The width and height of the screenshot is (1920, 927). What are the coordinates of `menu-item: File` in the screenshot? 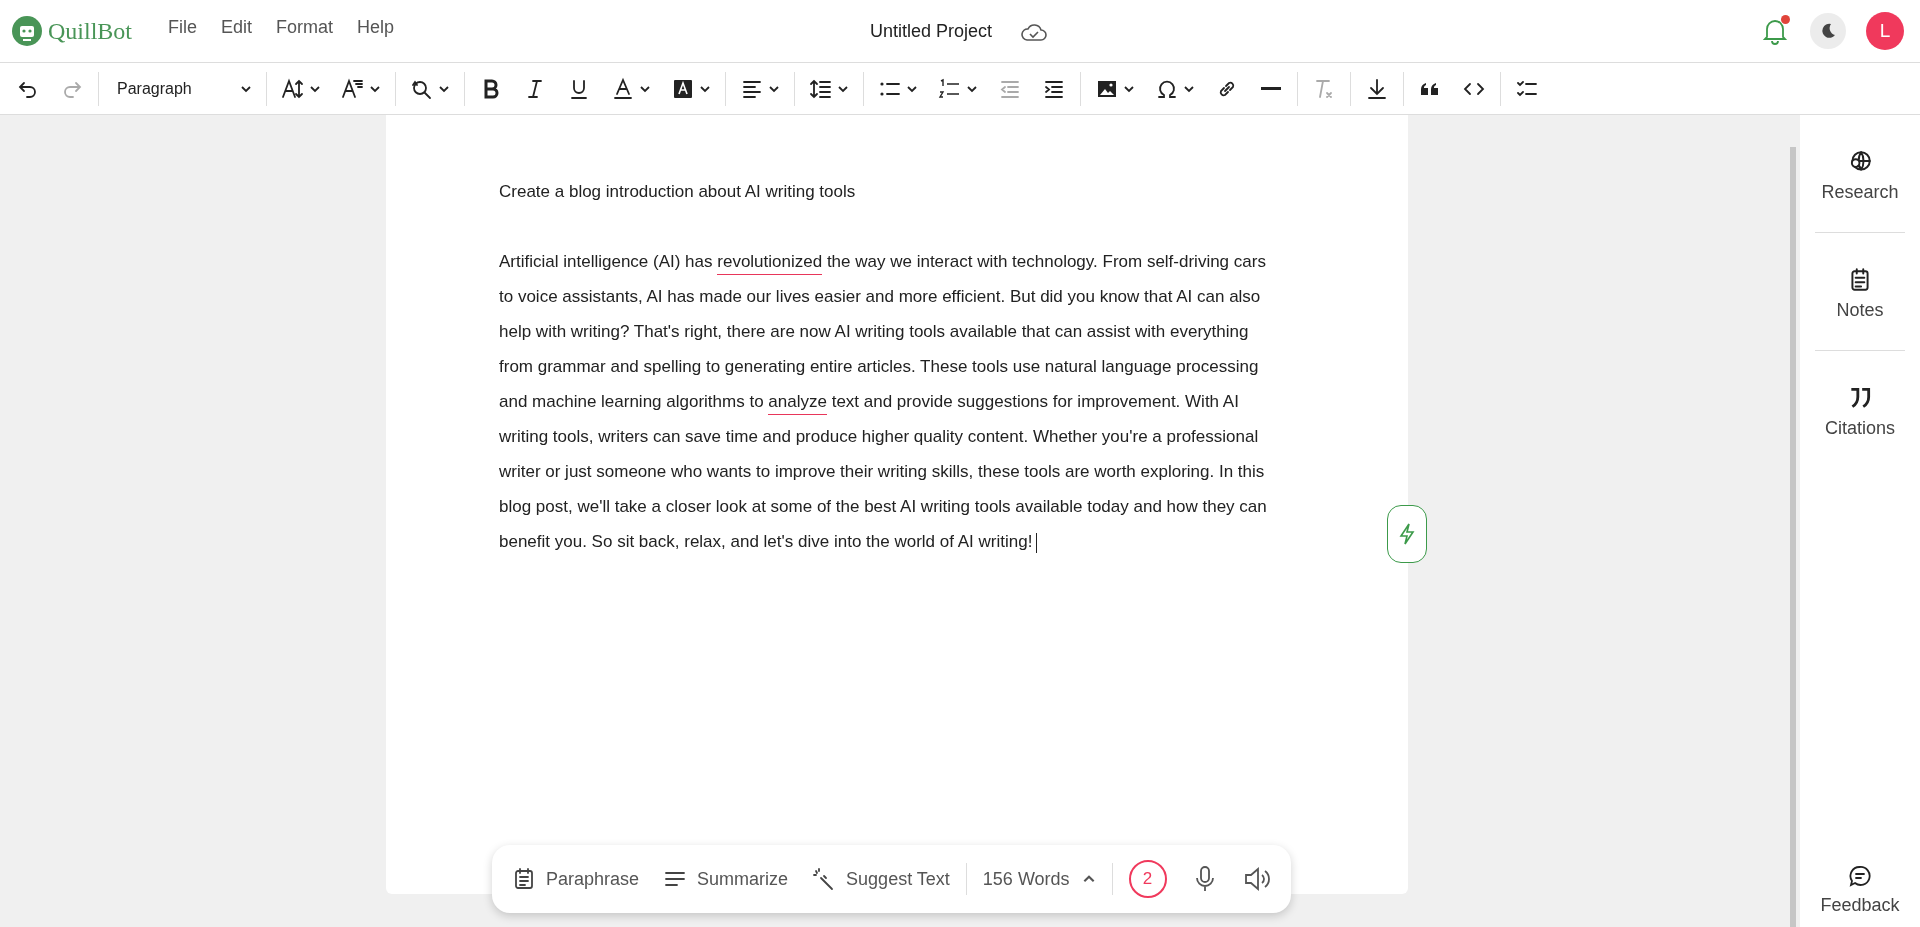 It's located at (183, 27).